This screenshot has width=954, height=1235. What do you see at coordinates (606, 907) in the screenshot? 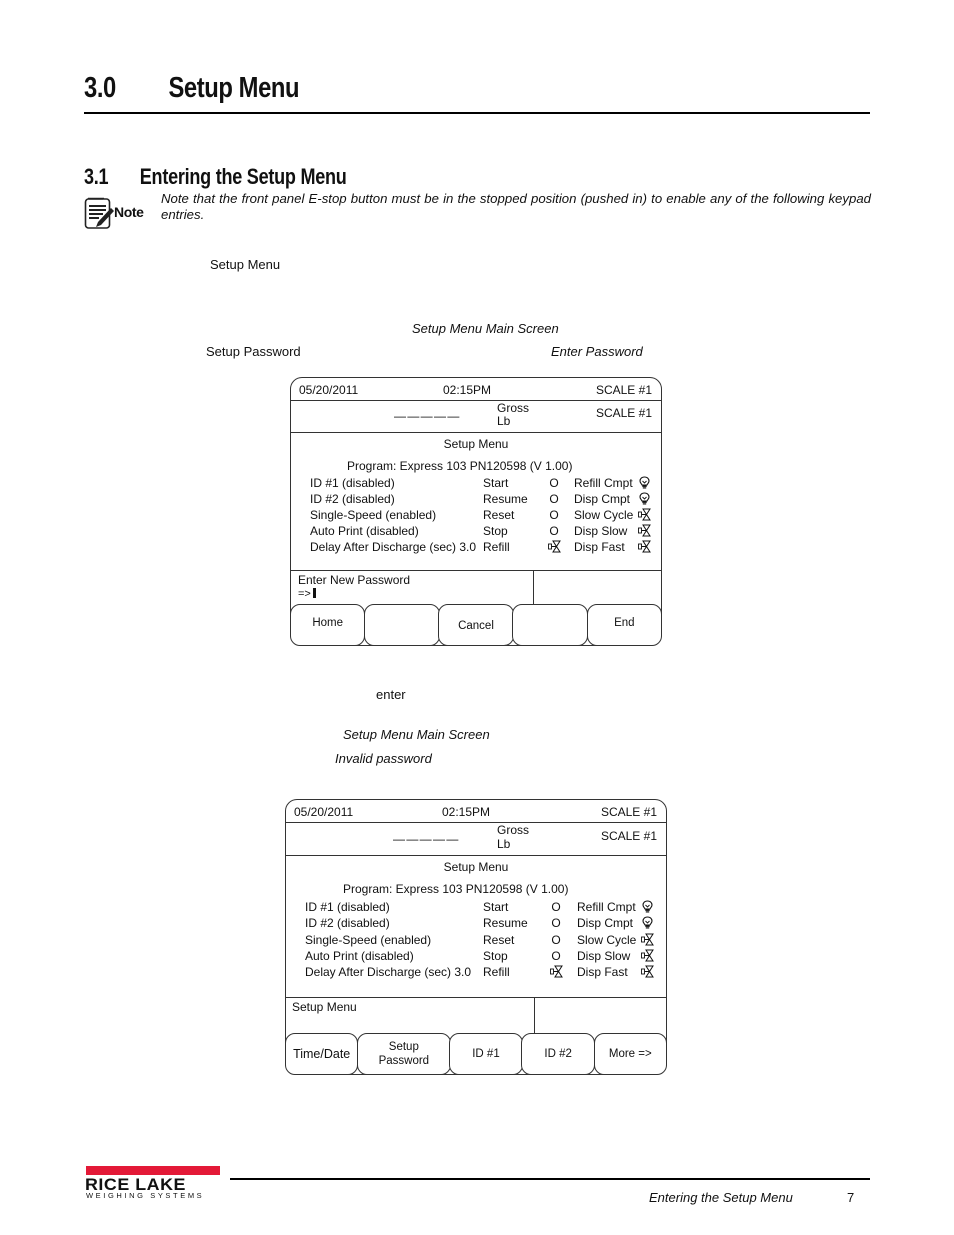
I see `output-label: Refill Cmpt` at bounding box center [606, 907].